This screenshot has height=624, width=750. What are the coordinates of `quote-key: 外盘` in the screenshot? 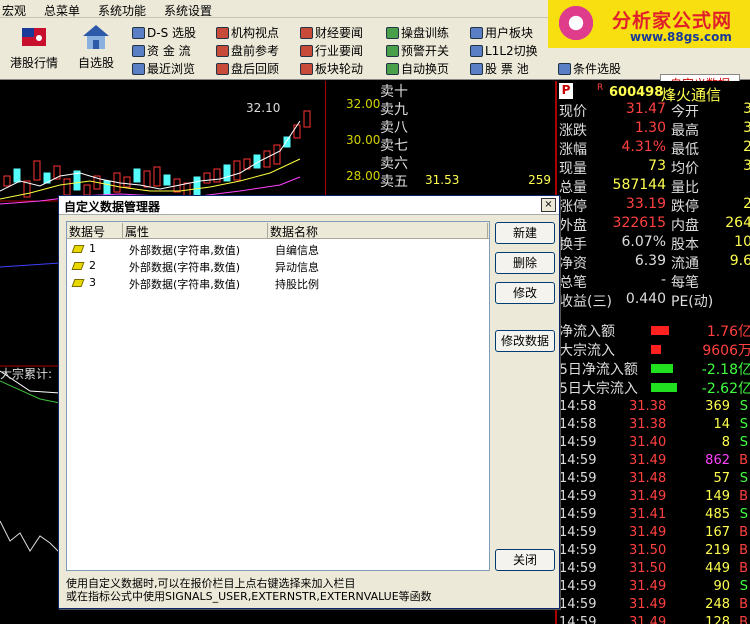 It's located at (573, 226).